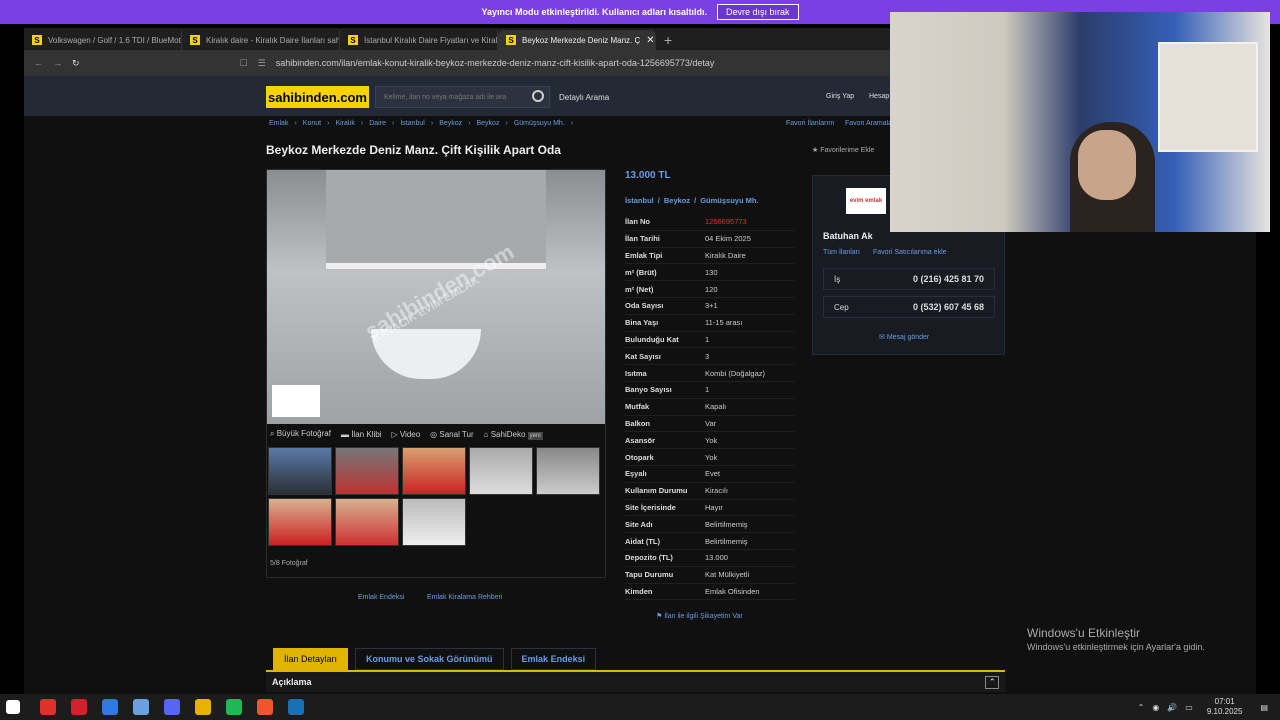  I want to click on spec-key: İlan No, so click(638, 222).